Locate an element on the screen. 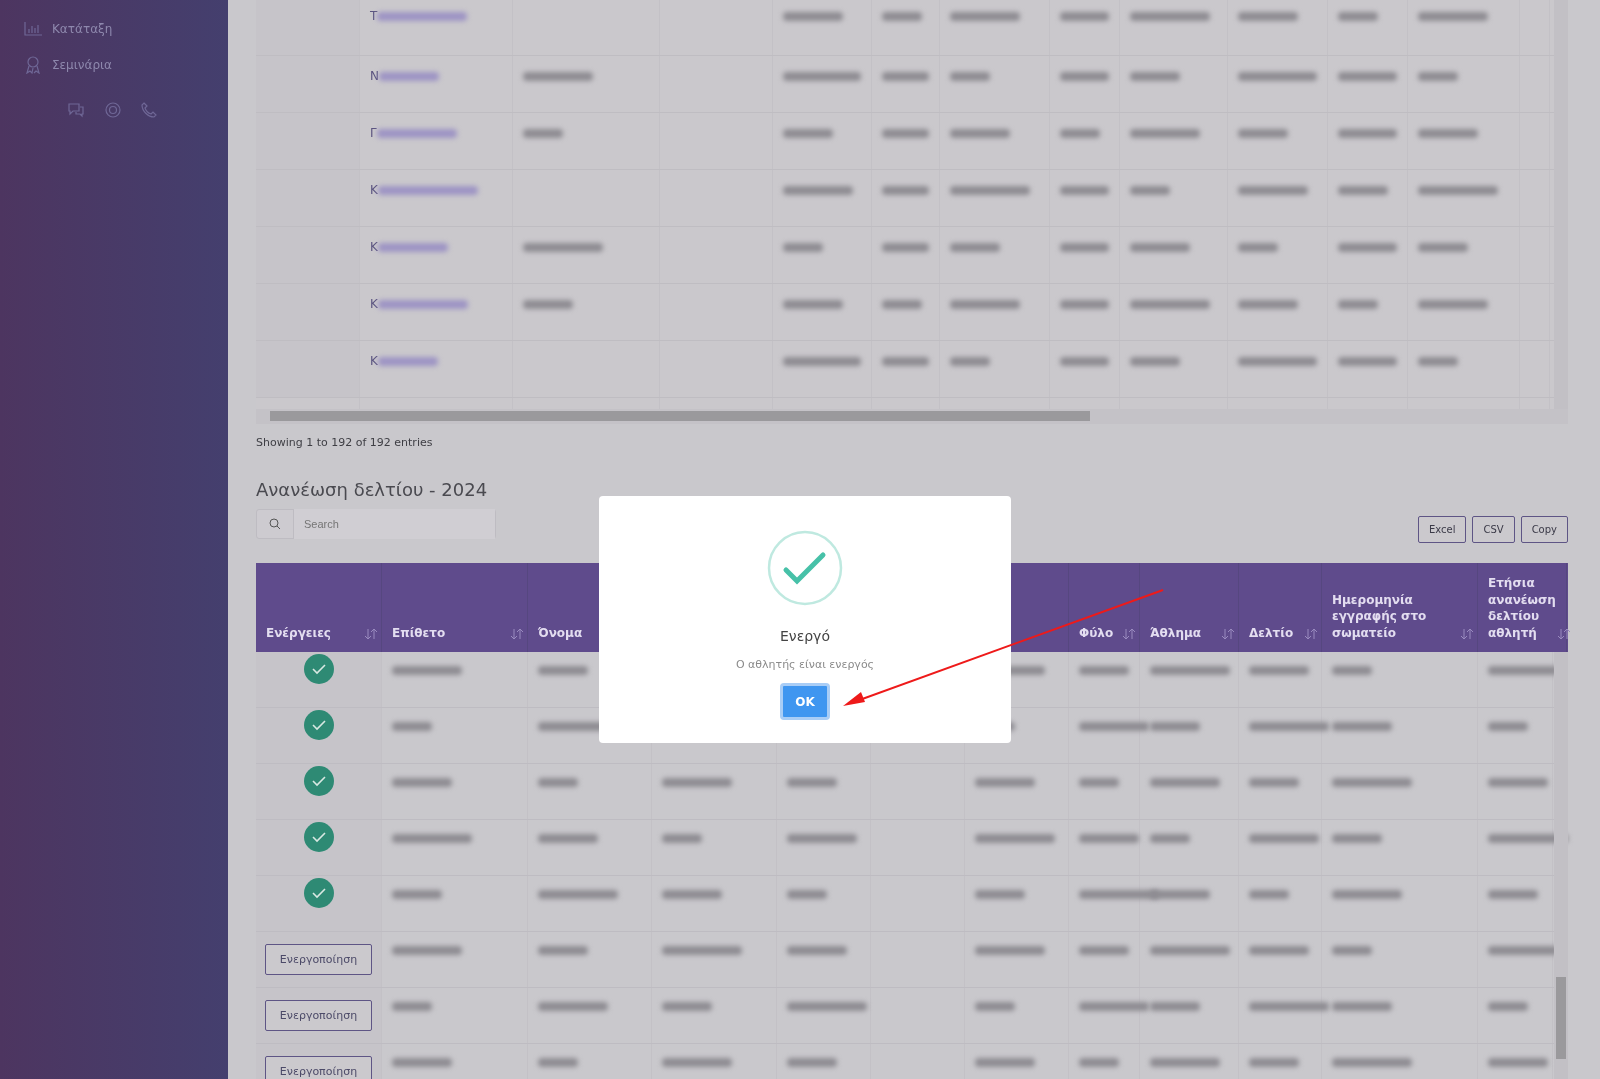 This screenshot has height=1079, width=1600. section-title: Ανανέωση δελτίου - 2024 is located at coordinates (372, 489).